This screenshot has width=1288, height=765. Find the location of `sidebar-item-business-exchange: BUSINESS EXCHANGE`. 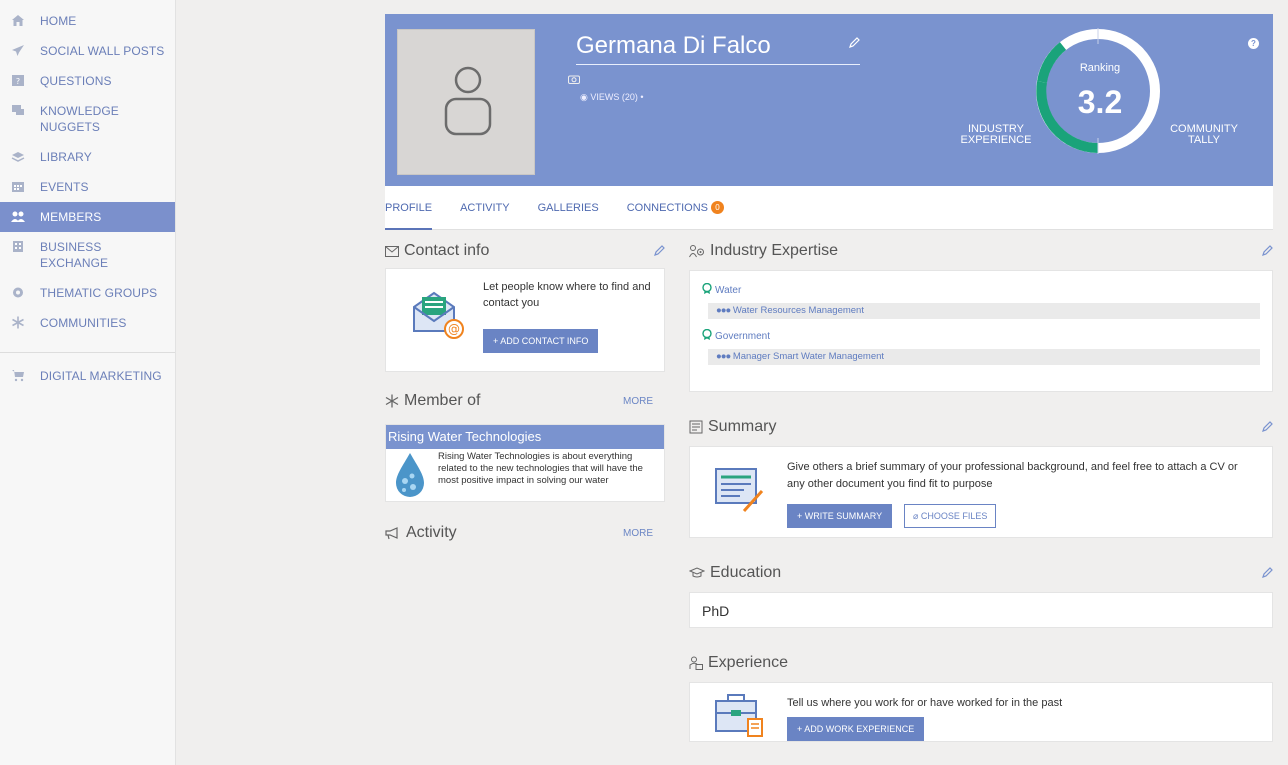

sidebar-item-business-exchange: BUSINESS EXCHANGE is located at coordinates (87, 255).